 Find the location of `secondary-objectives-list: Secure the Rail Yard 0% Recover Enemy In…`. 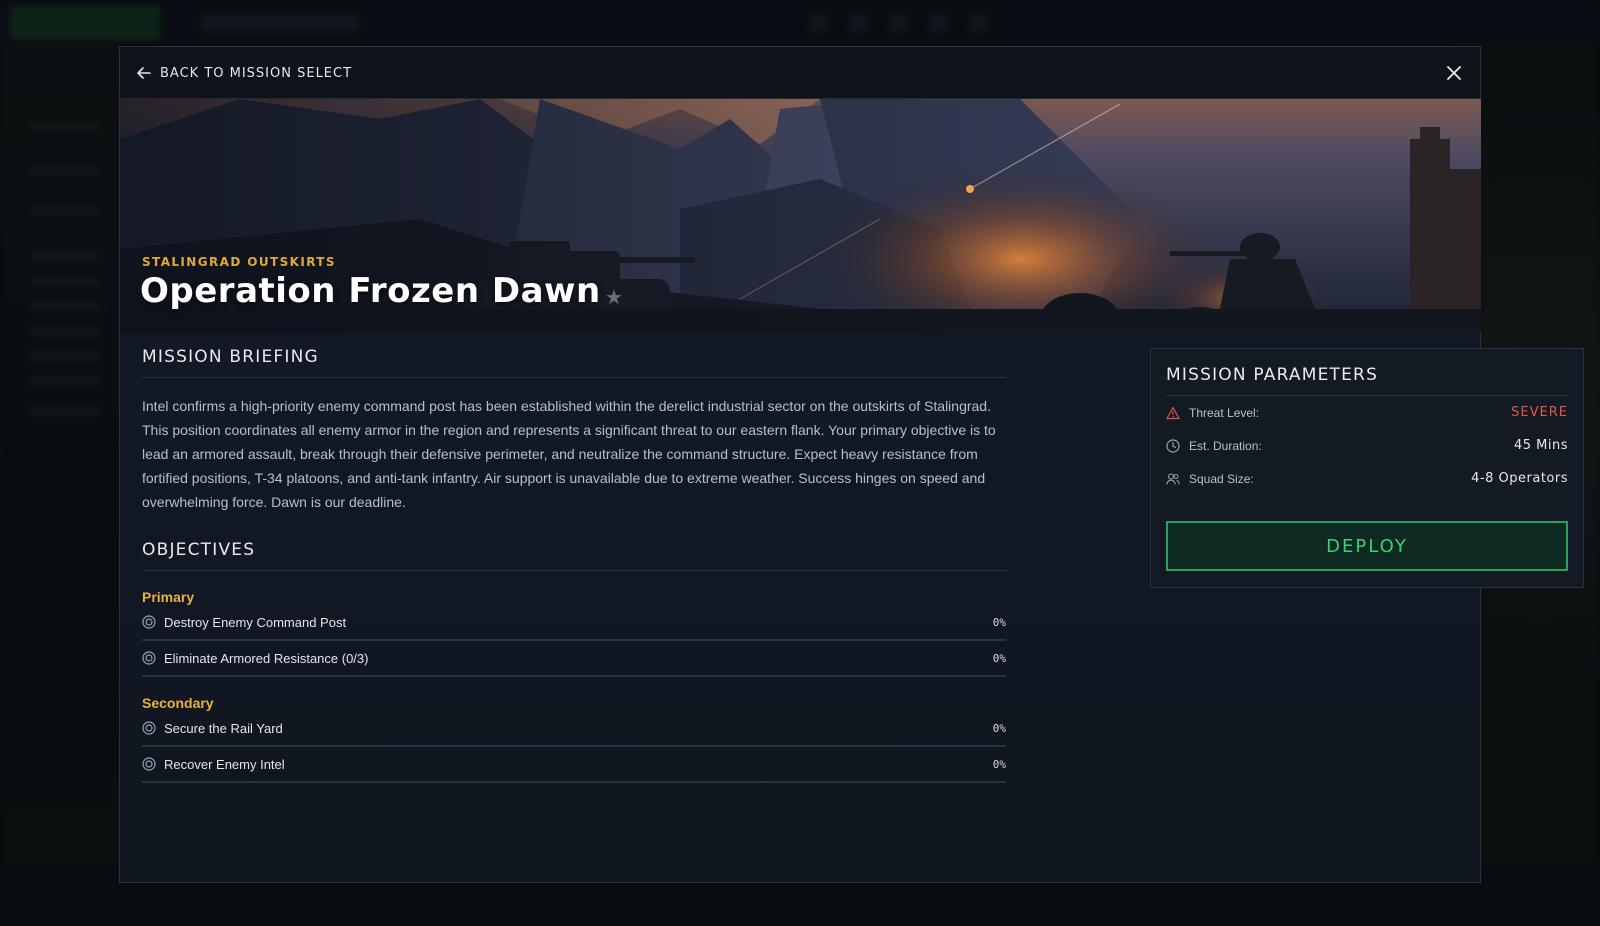

secondary-objectives-list: Secure the Rail Yard 0% Recover Enemy In… is located at coordinates (574, 747).